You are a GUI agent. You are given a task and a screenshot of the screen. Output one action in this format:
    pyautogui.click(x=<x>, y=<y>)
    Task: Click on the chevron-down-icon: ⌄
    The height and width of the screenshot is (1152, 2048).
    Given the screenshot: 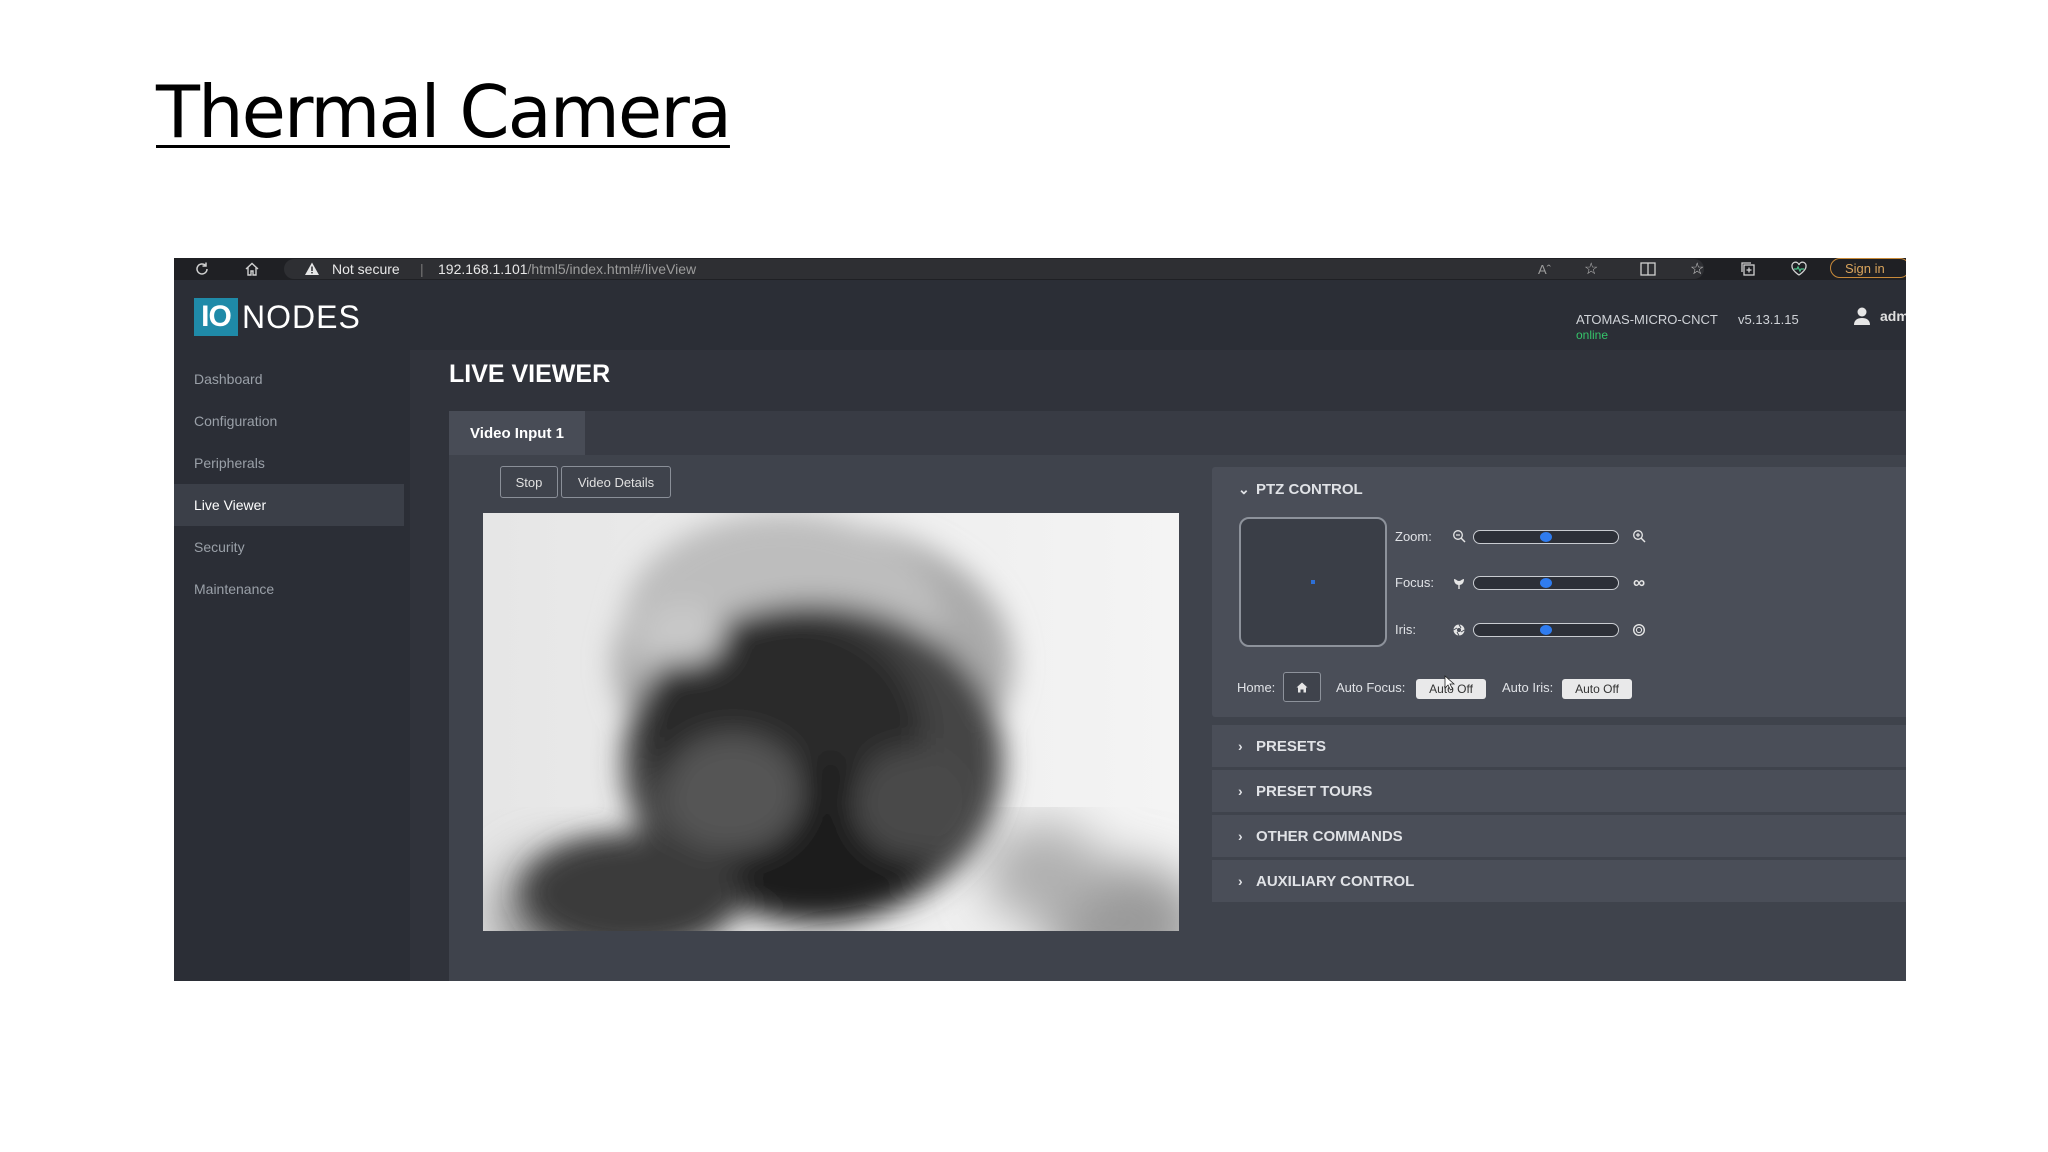 What is the action you would take?
    pyautogui.click(x=1244, y=488)
    